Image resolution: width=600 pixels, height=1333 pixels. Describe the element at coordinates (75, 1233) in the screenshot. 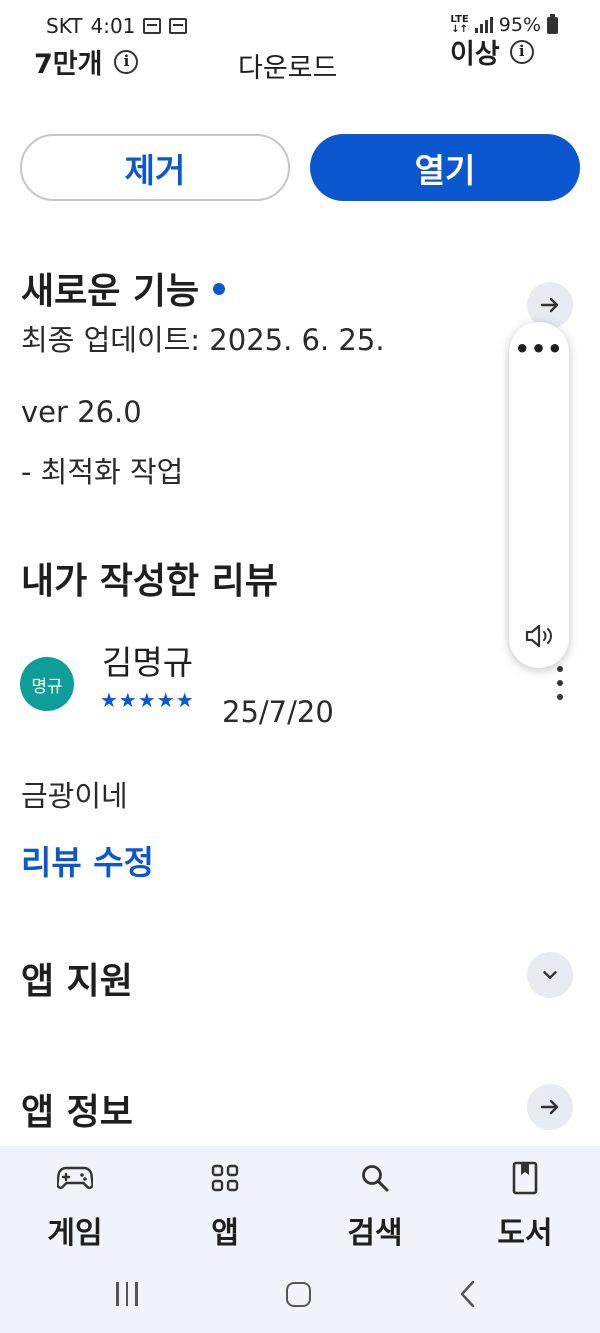

I see `nav-label-games: 게임` at that location.